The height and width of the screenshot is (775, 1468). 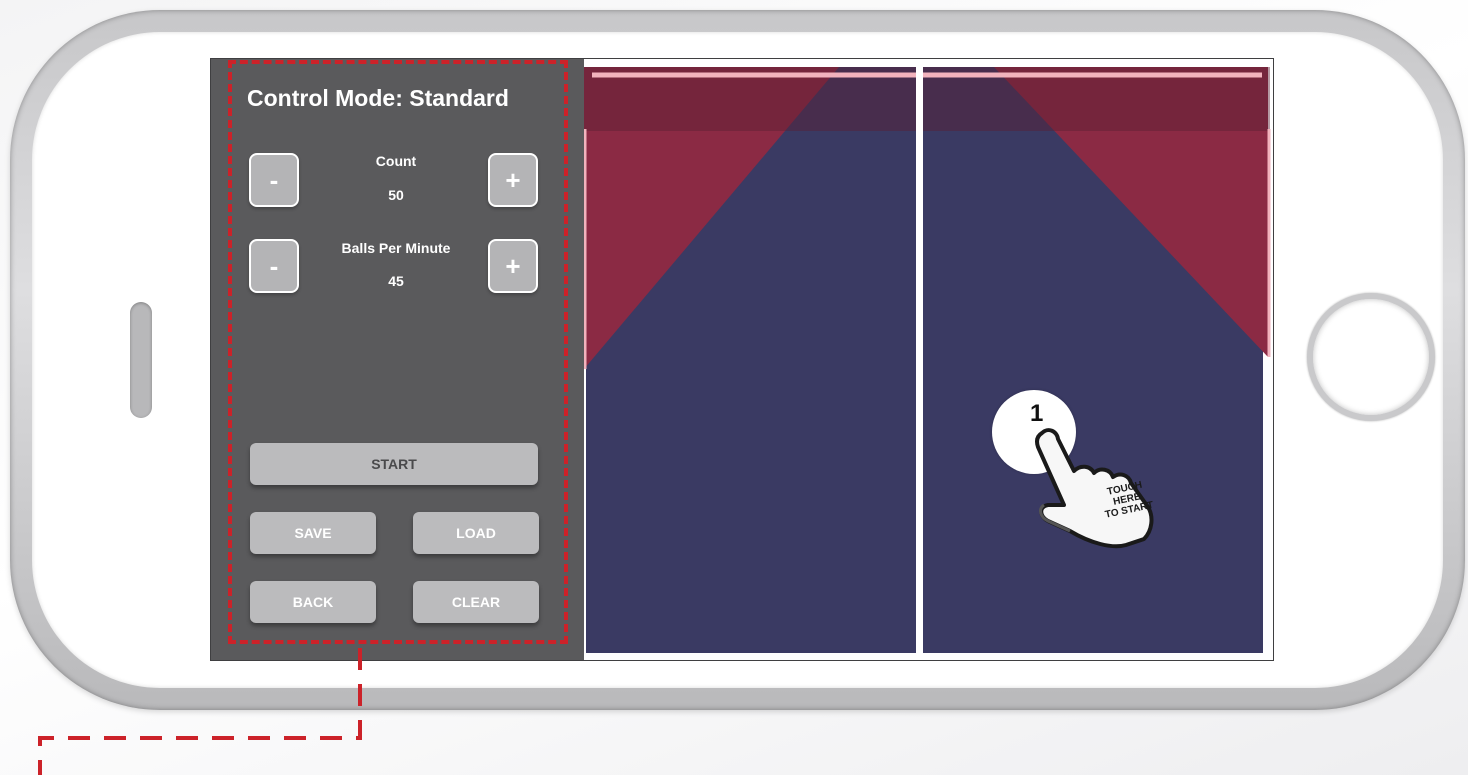 I want to click on count-decrease-button: -, so click(x=274, y=180).